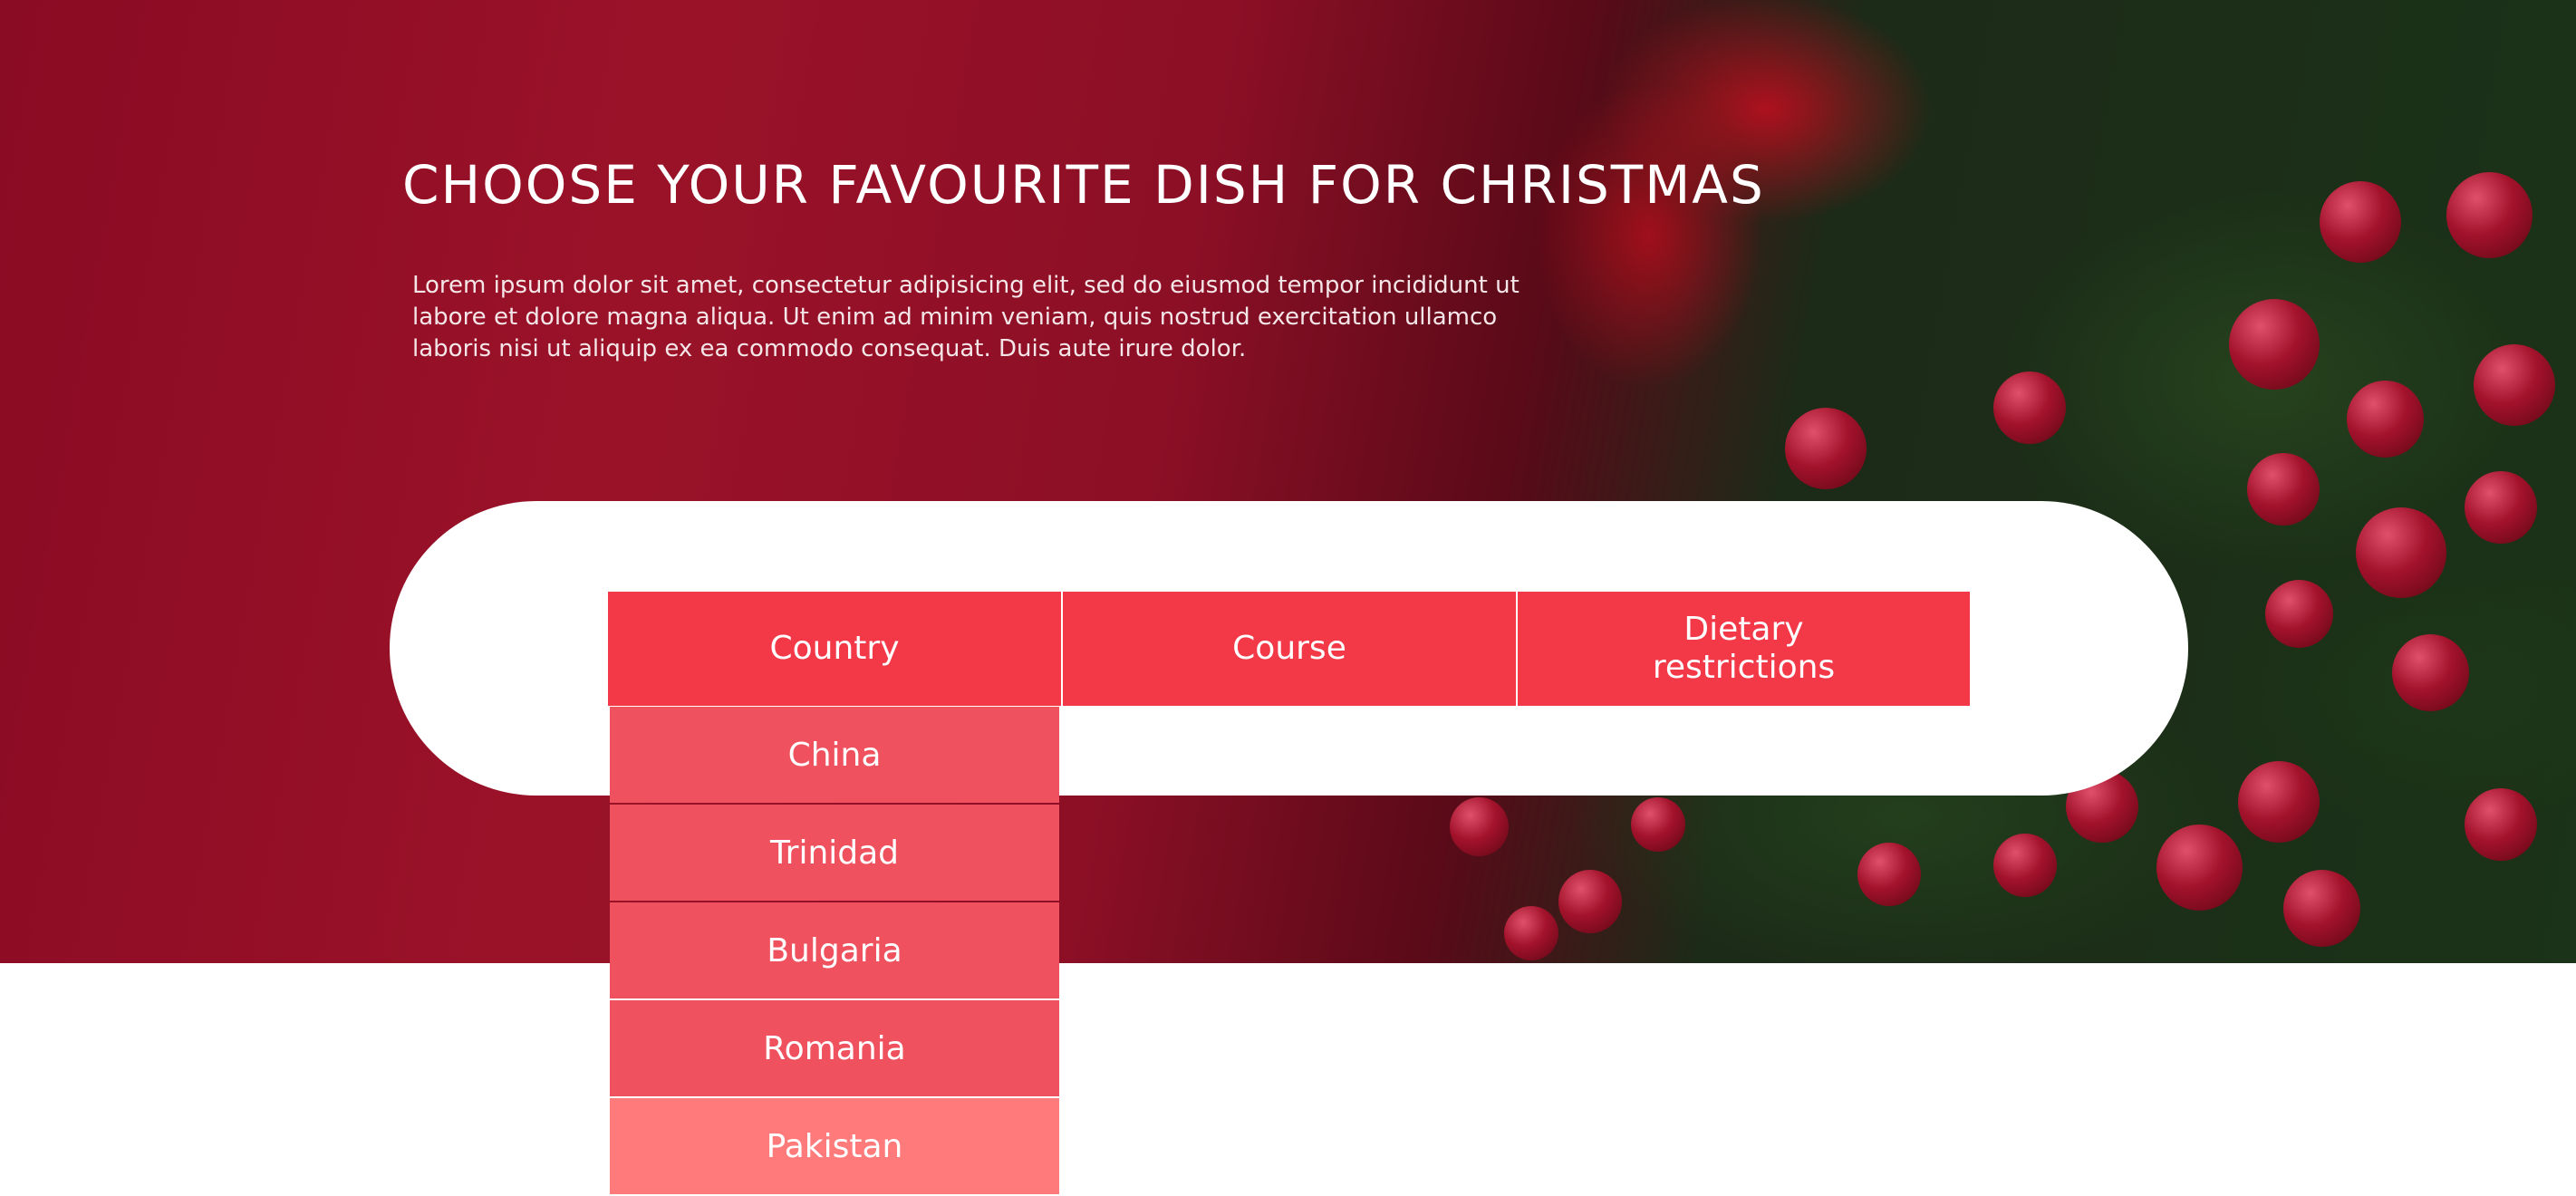  What do you see at coordinates (1083, 185) in the screenshot?
I see `page-title: CHOOSE YOUR FAVOURITE DISH FOR CHRISTMAS` at bounding box center [1083, 185].